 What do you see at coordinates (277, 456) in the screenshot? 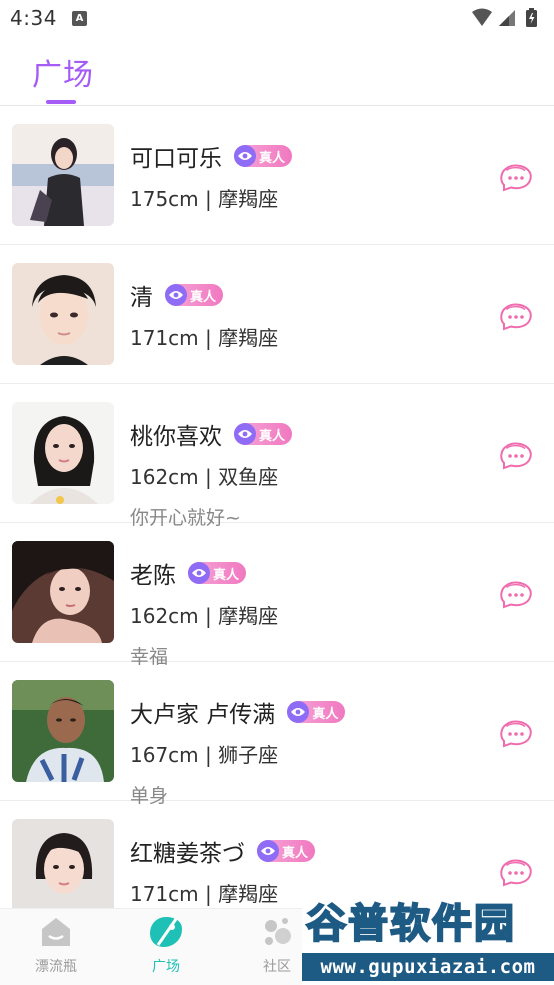
I see `list-item: 桃你喜欢 真人 162cm | 双鱼座 你开心就好~` at bounding box center [277, 456].